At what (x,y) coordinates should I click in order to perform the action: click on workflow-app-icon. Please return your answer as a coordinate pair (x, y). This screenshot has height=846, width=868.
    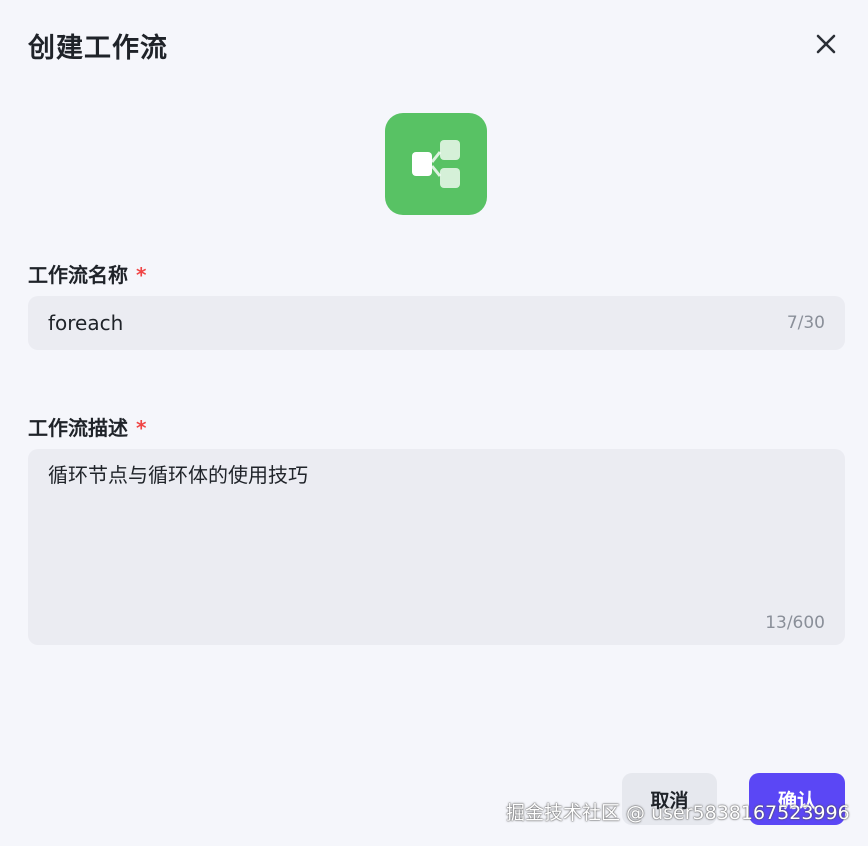
    Looking at the image, I should click on (436, 164).